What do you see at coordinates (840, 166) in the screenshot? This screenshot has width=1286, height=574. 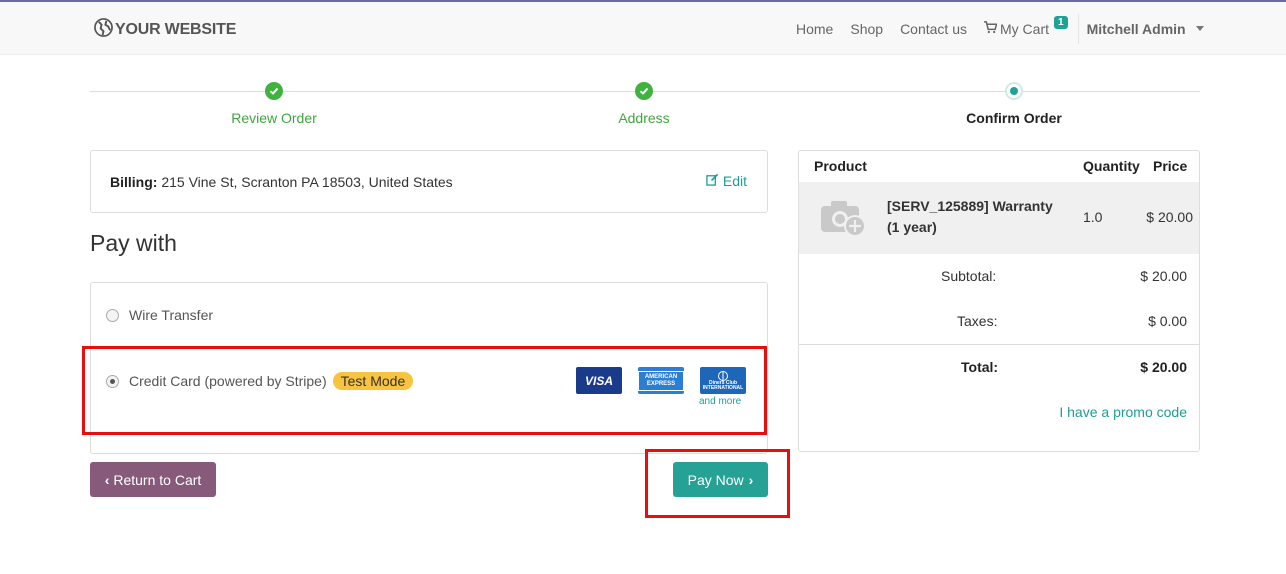 I see `product-column-header: Product` at bounding box center [840, 166].